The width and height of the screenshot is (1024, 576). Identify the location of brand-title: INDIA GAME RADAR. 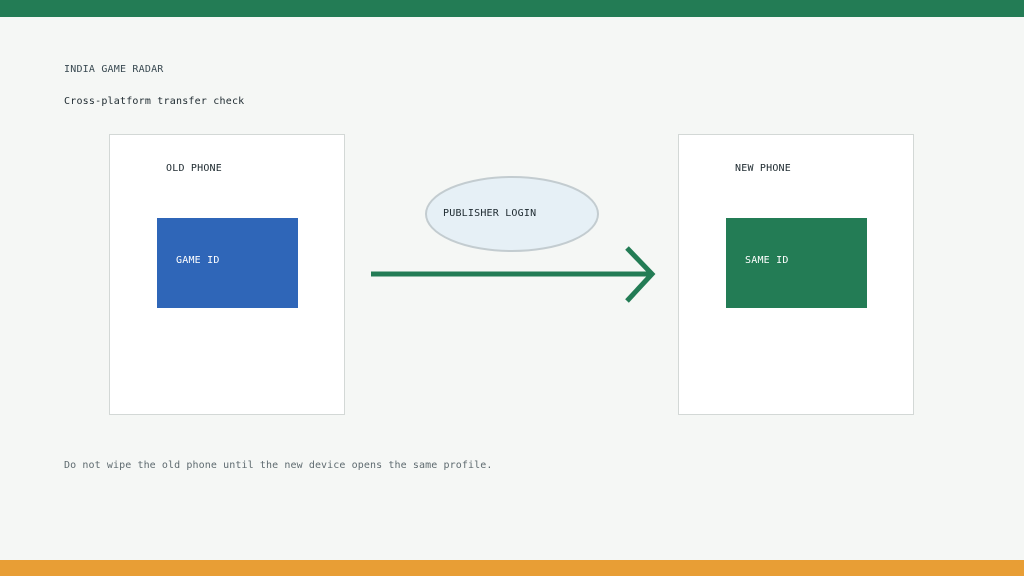
(114, 69).